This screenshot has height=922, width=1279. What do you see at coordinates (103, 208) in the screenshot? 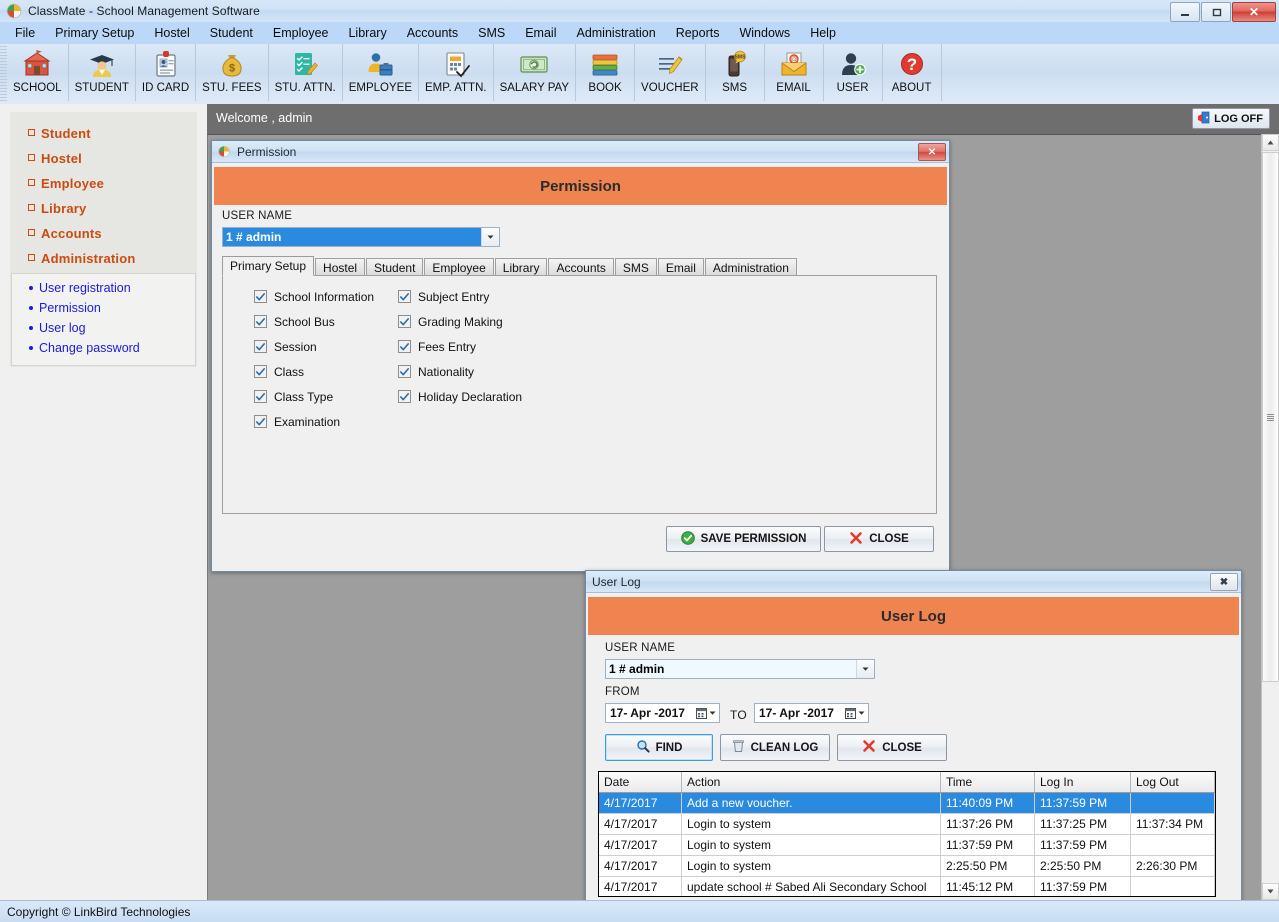
I see `sidebar-item-library: Library` at bounding box center [103, 208].